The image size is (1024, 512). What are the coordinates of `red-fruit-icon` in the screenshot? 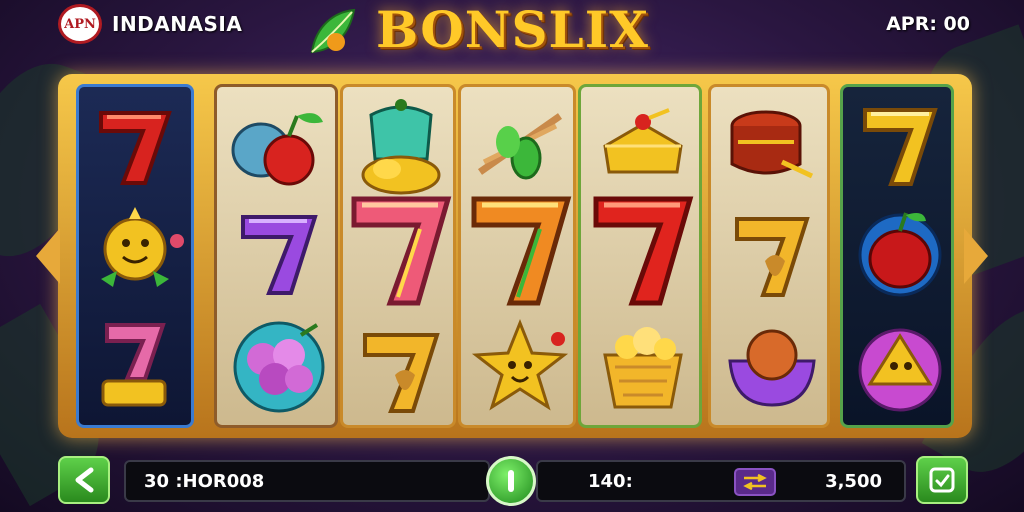 It's located at (900, 251).